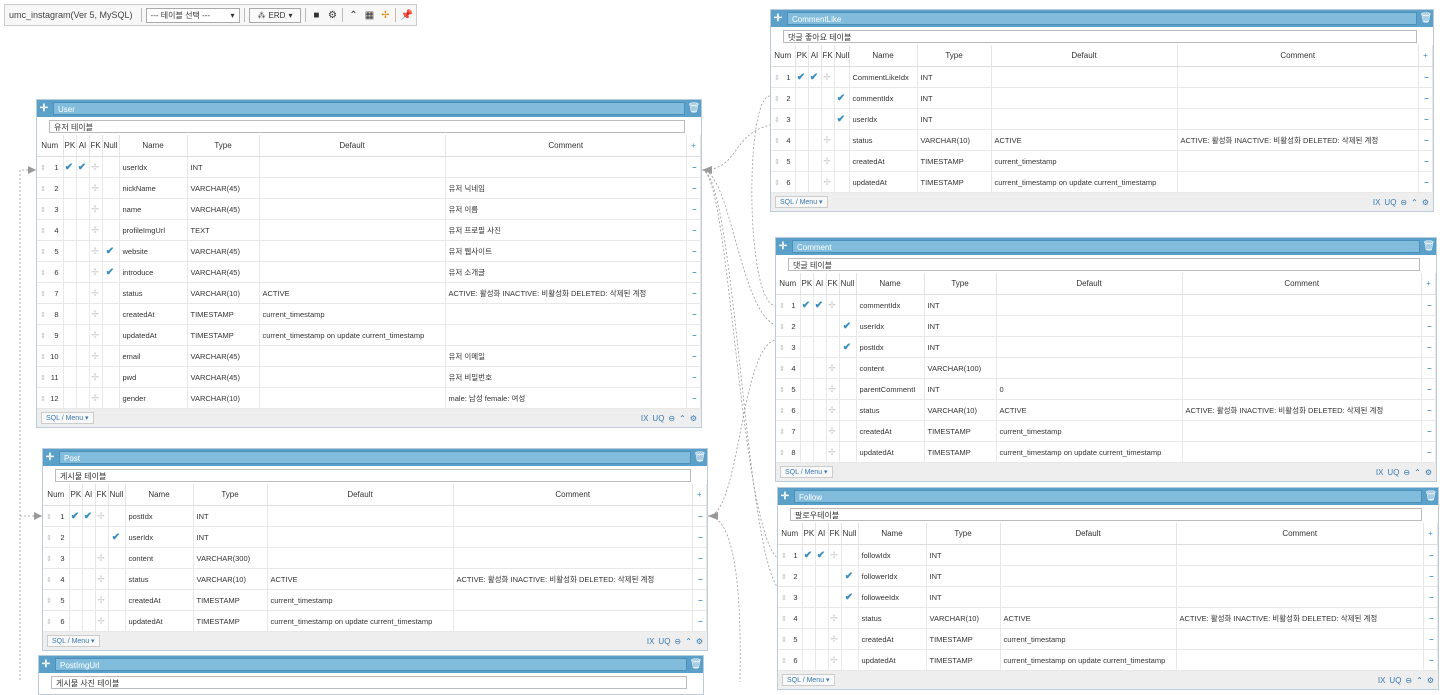  I want to click on trash-icon: 🗑, so click(1431, 496).